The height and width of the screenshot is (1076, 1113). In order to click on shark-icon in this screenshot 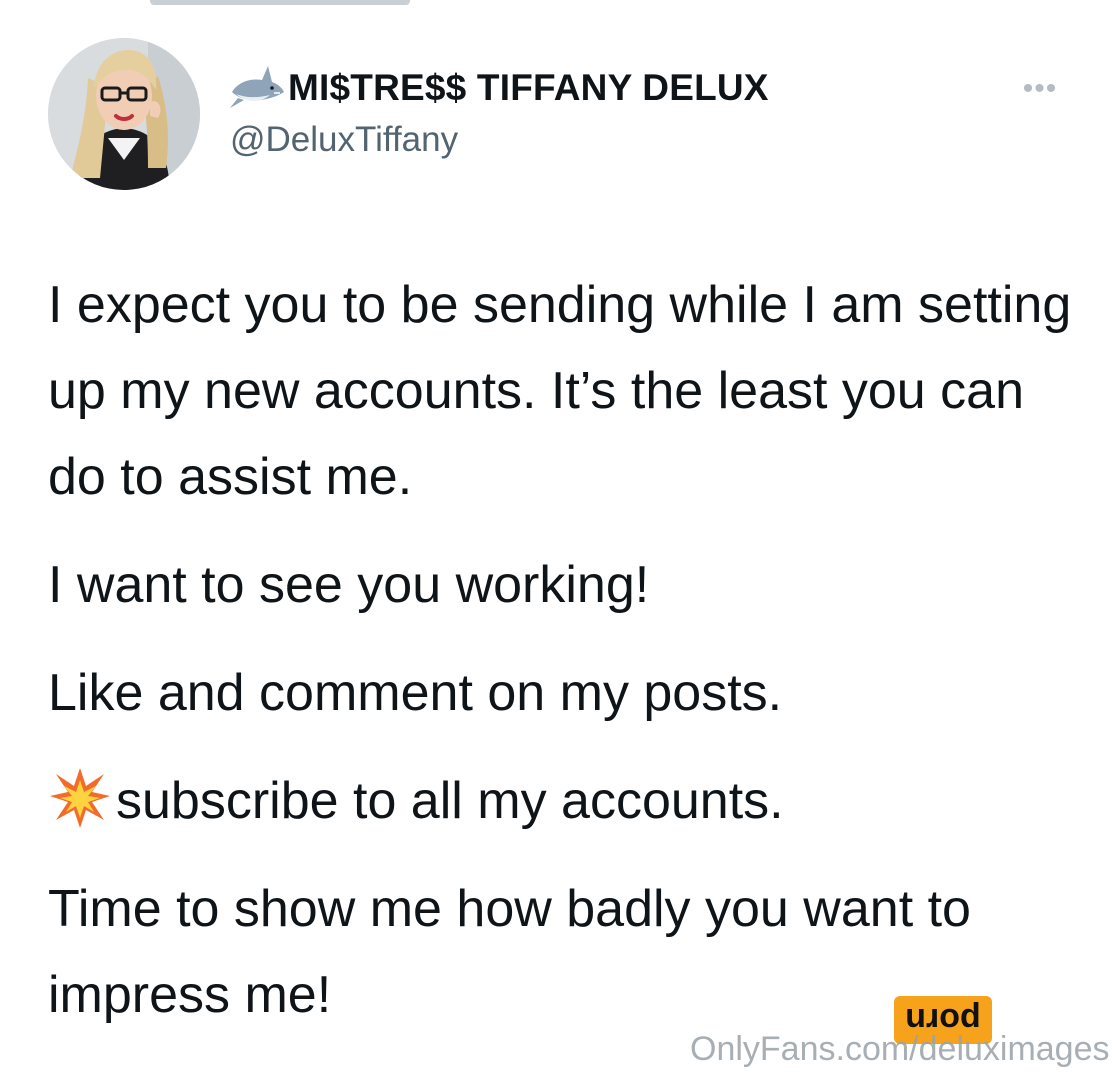, I will do `click(257, 87)`.